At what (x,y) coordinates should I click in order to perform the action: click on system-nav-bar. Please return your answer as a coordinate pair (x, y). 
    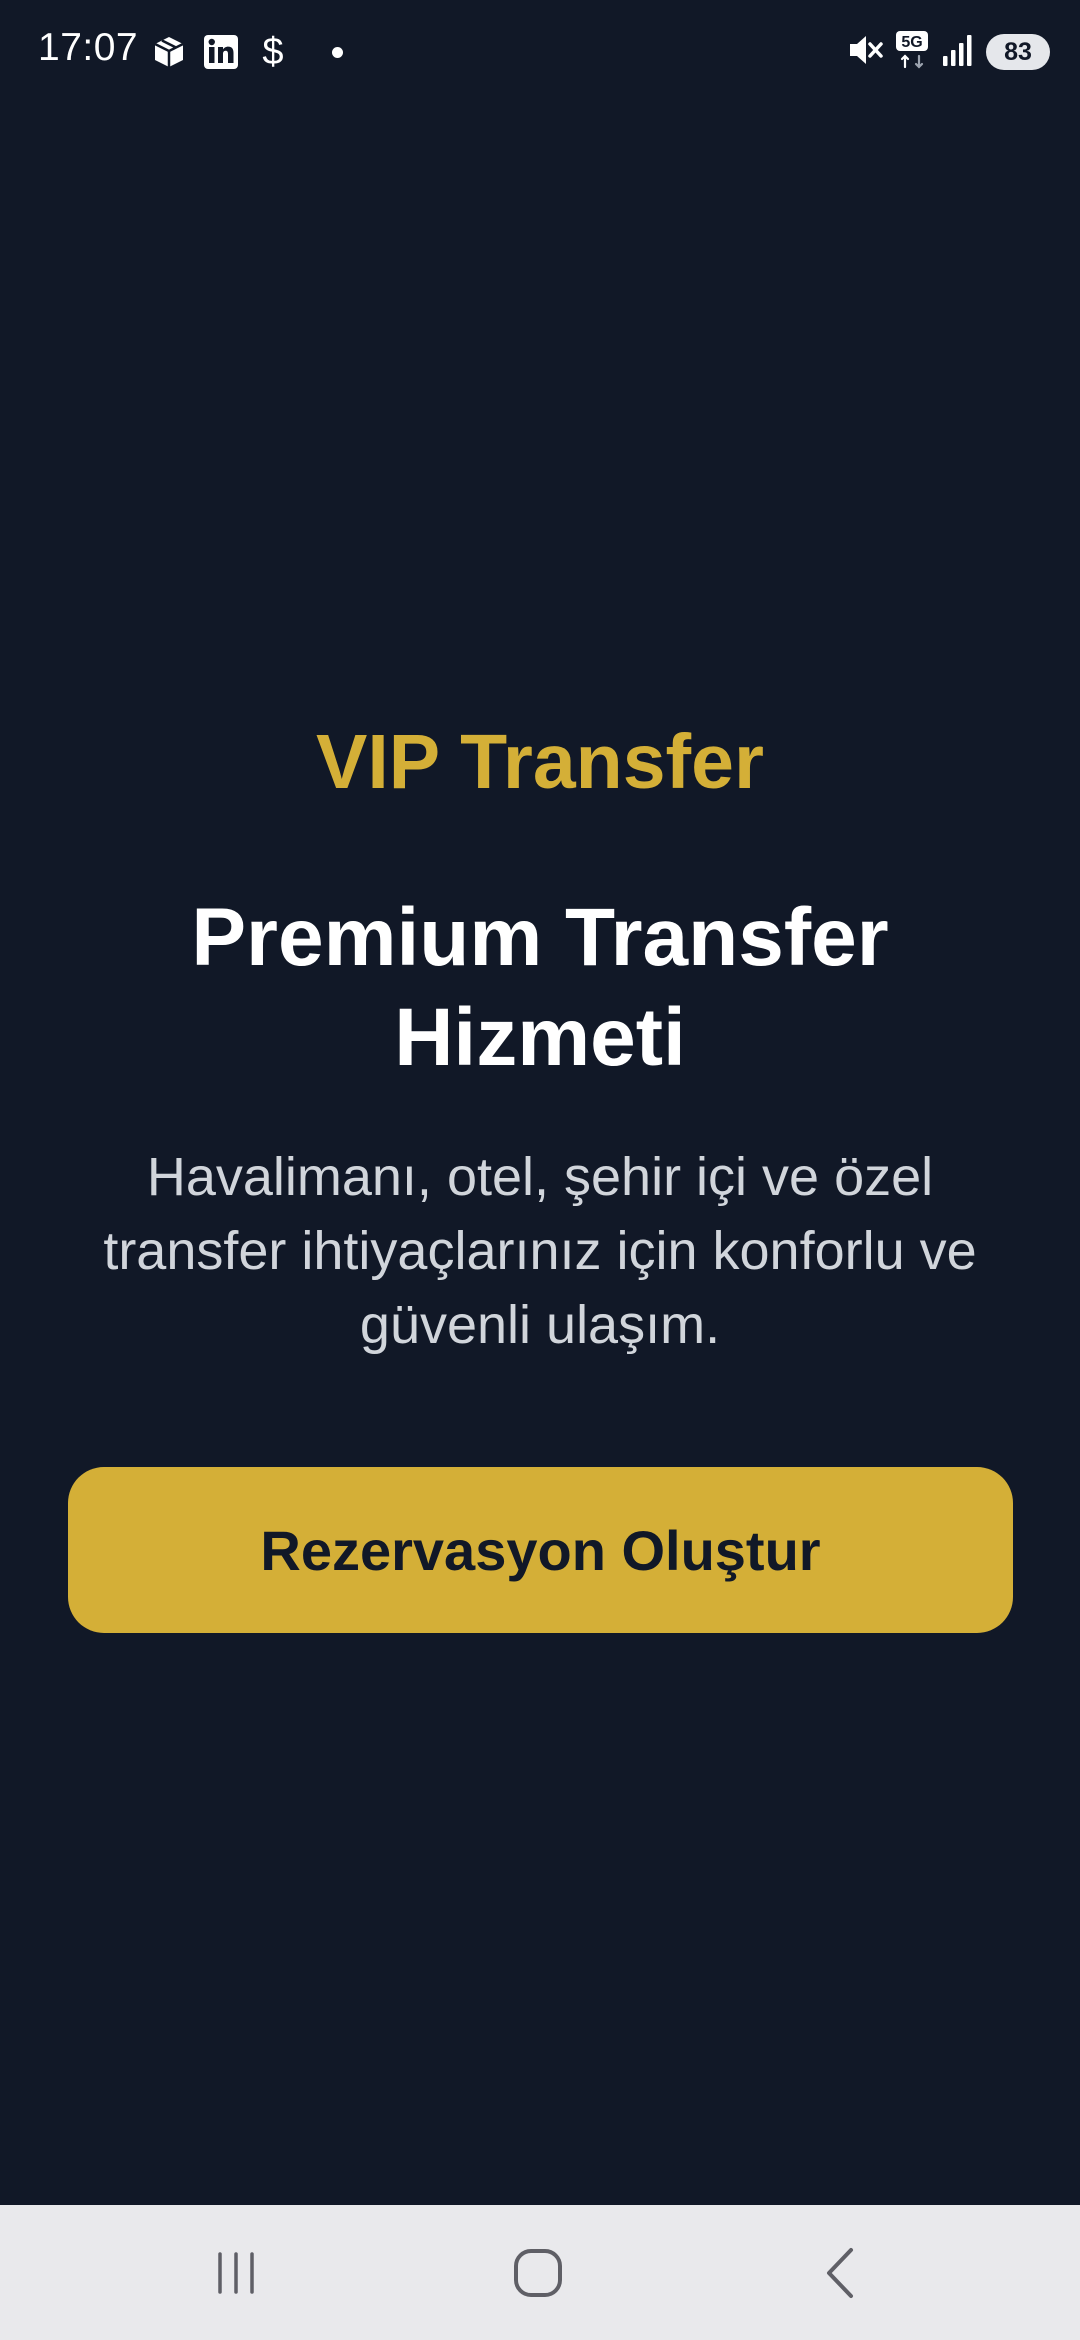
    Looking at the image, I should click on (540, 2272).